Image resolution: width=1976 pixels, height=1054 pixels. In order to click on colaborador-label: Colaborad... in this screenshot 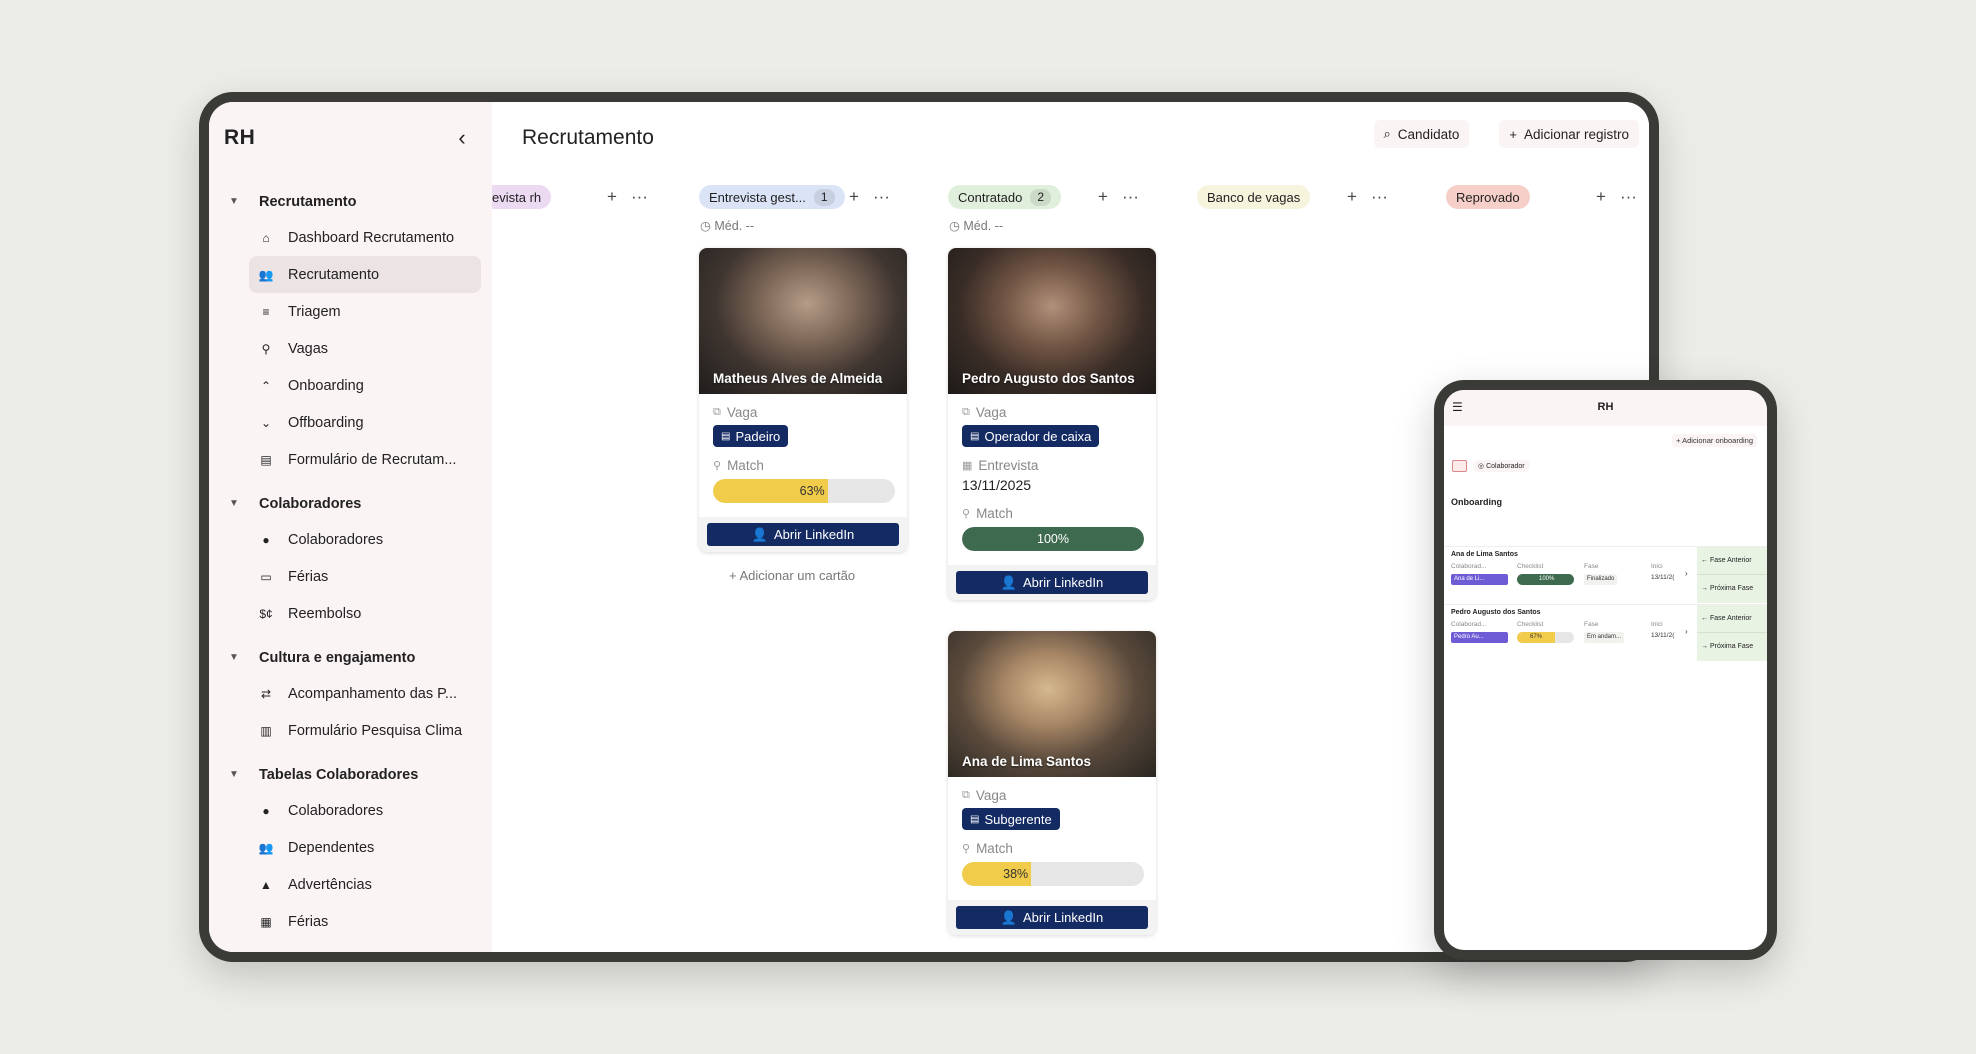, I will do `click(1469, 566)`.